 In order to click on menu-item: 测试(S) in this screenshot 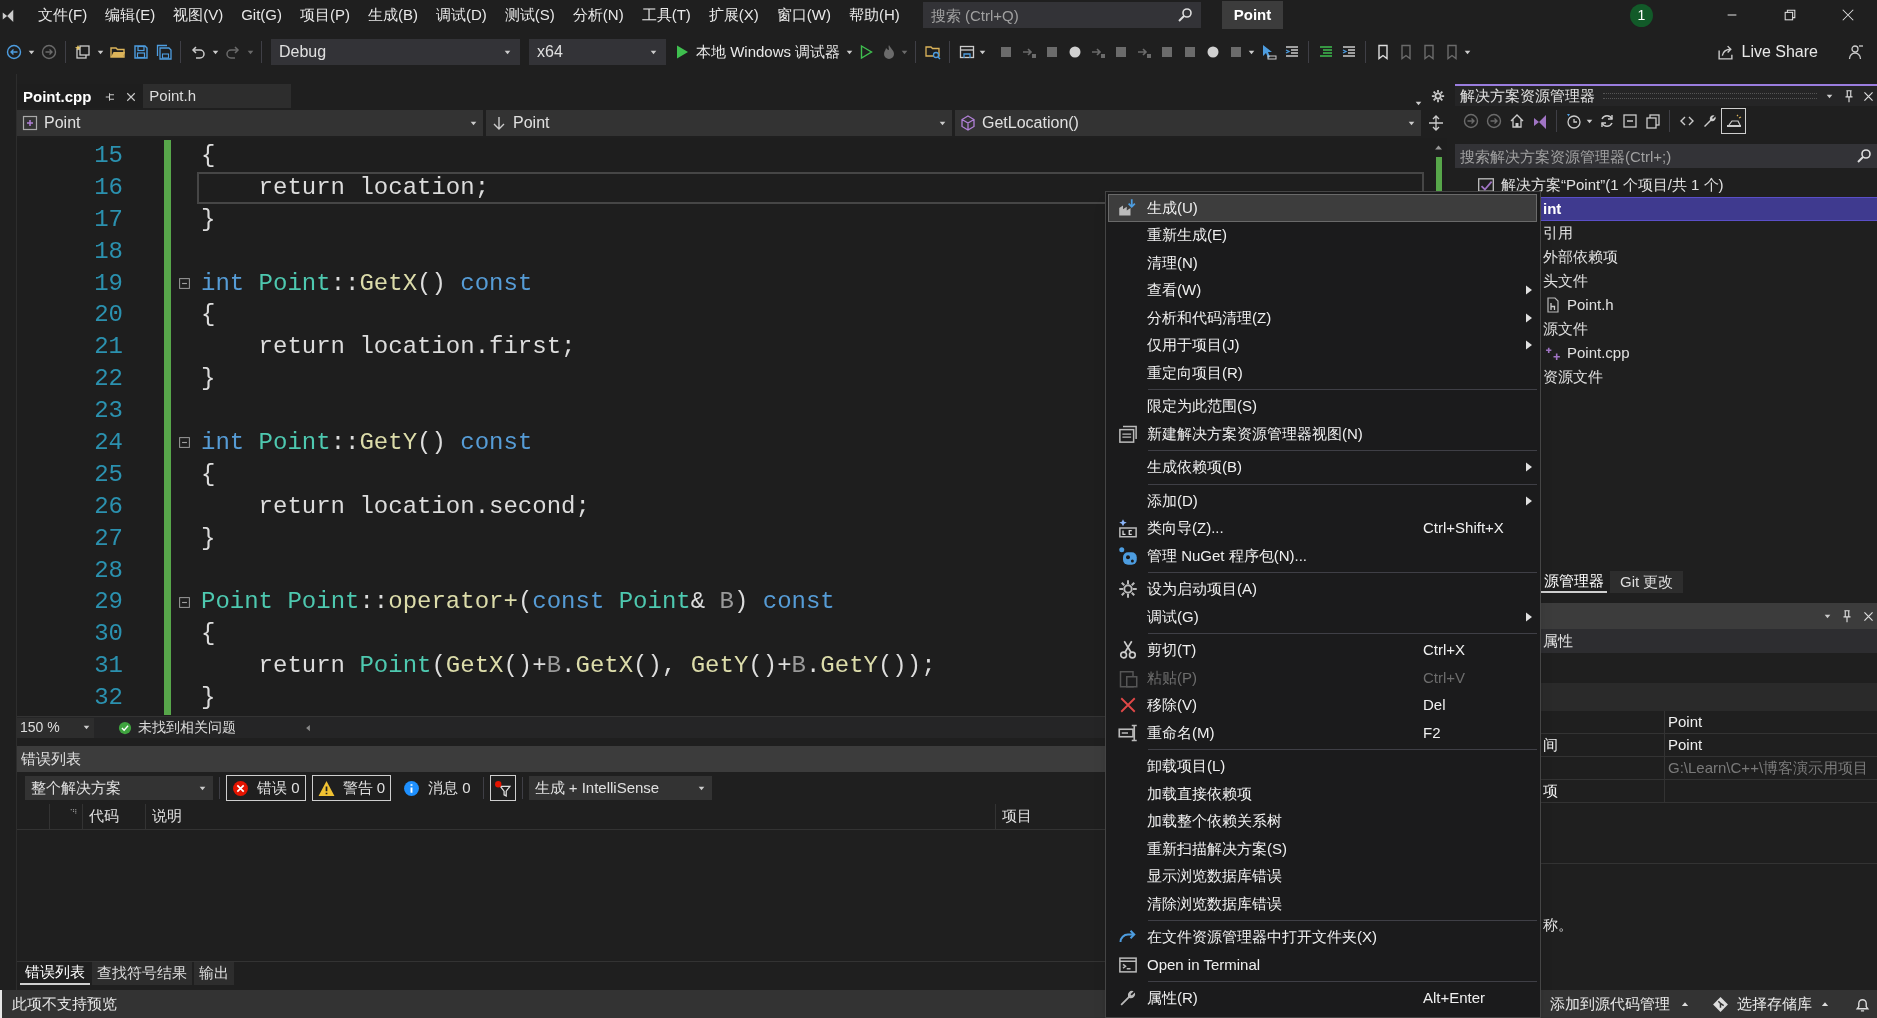, I will do `click(529, 15)`.